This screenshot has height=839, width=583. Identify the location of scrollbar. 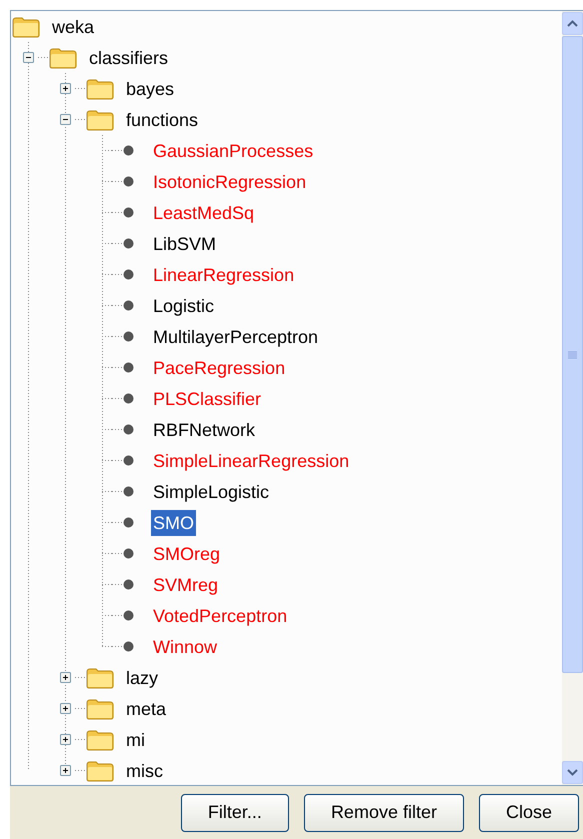
(572, 398).